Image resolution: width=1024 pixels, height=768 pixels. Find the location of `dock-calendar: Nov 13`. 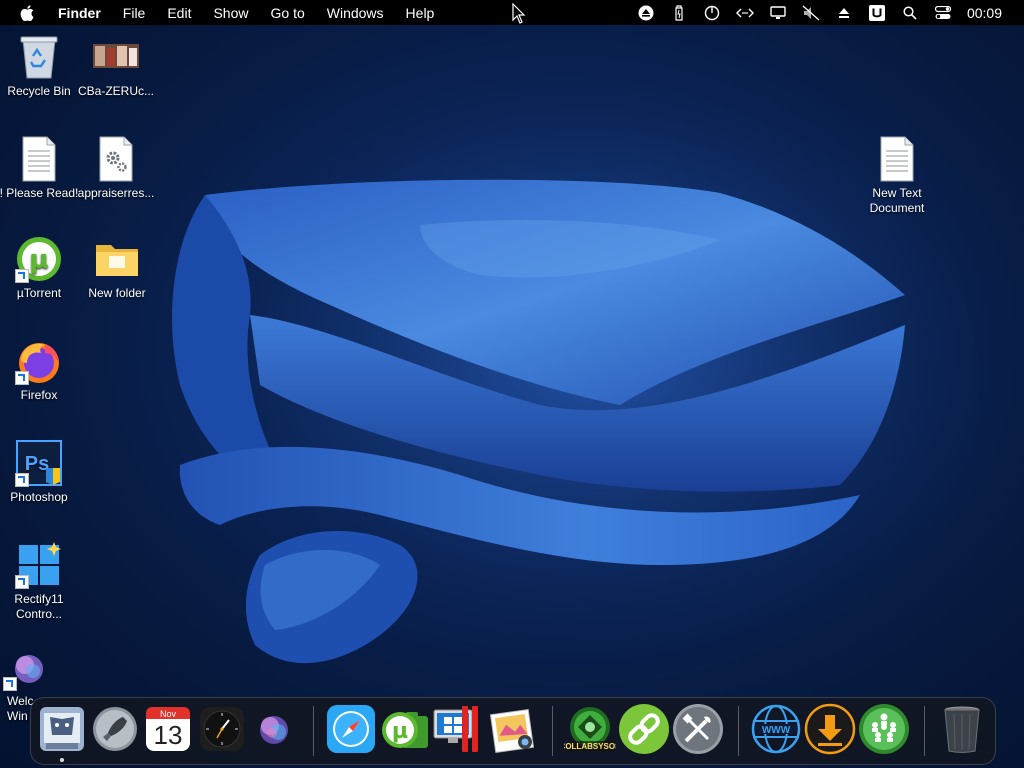

dock-calendar: Nov 13 is located at coordinates (168, 729).